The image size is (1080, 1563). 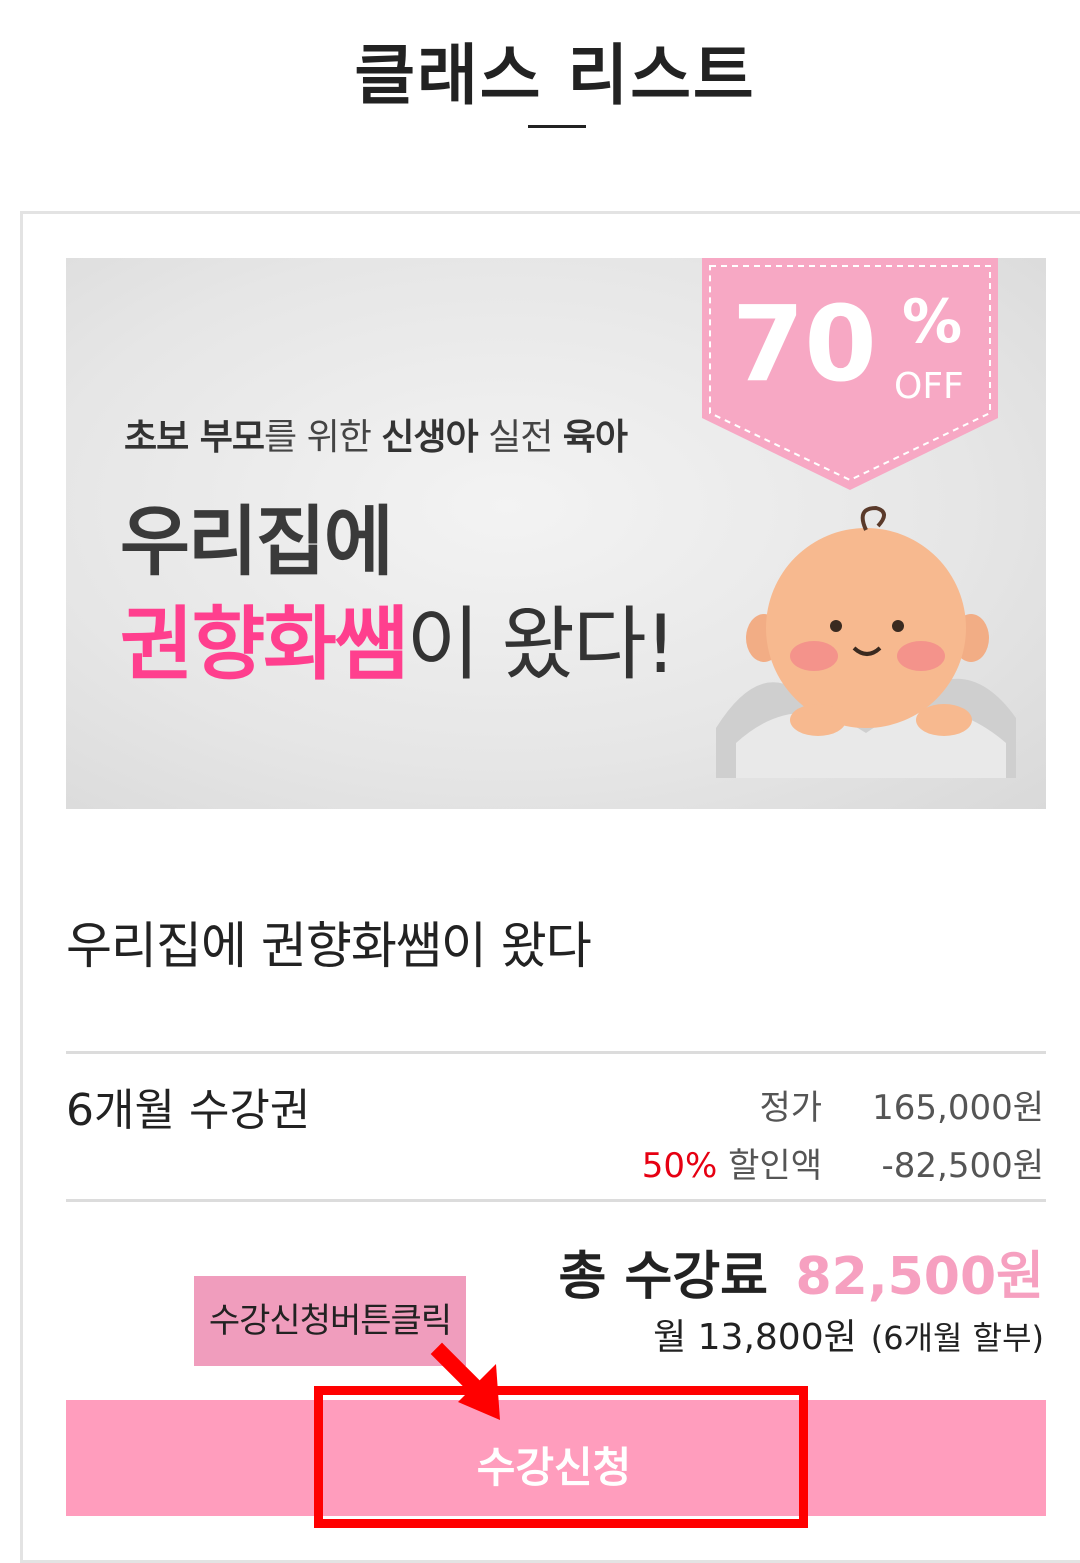 What do you see at coordinates (755, 1337) in the screenshot?
I see `monthly-price: 월 13,800원` at bounding box center [755, 1337].